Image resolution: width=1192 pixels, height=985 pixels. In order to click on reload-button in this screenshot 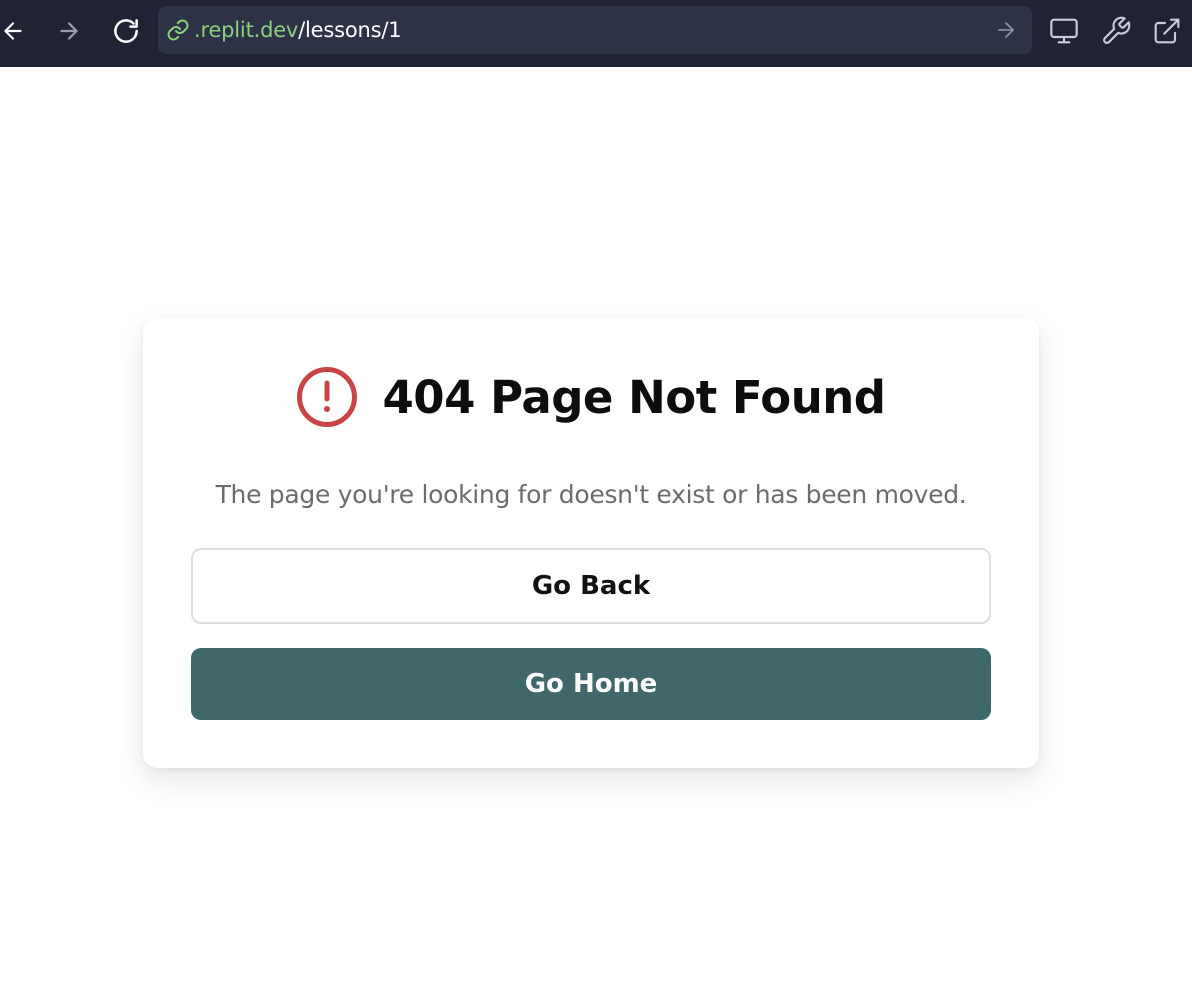, I will do `click(126, 31)`.